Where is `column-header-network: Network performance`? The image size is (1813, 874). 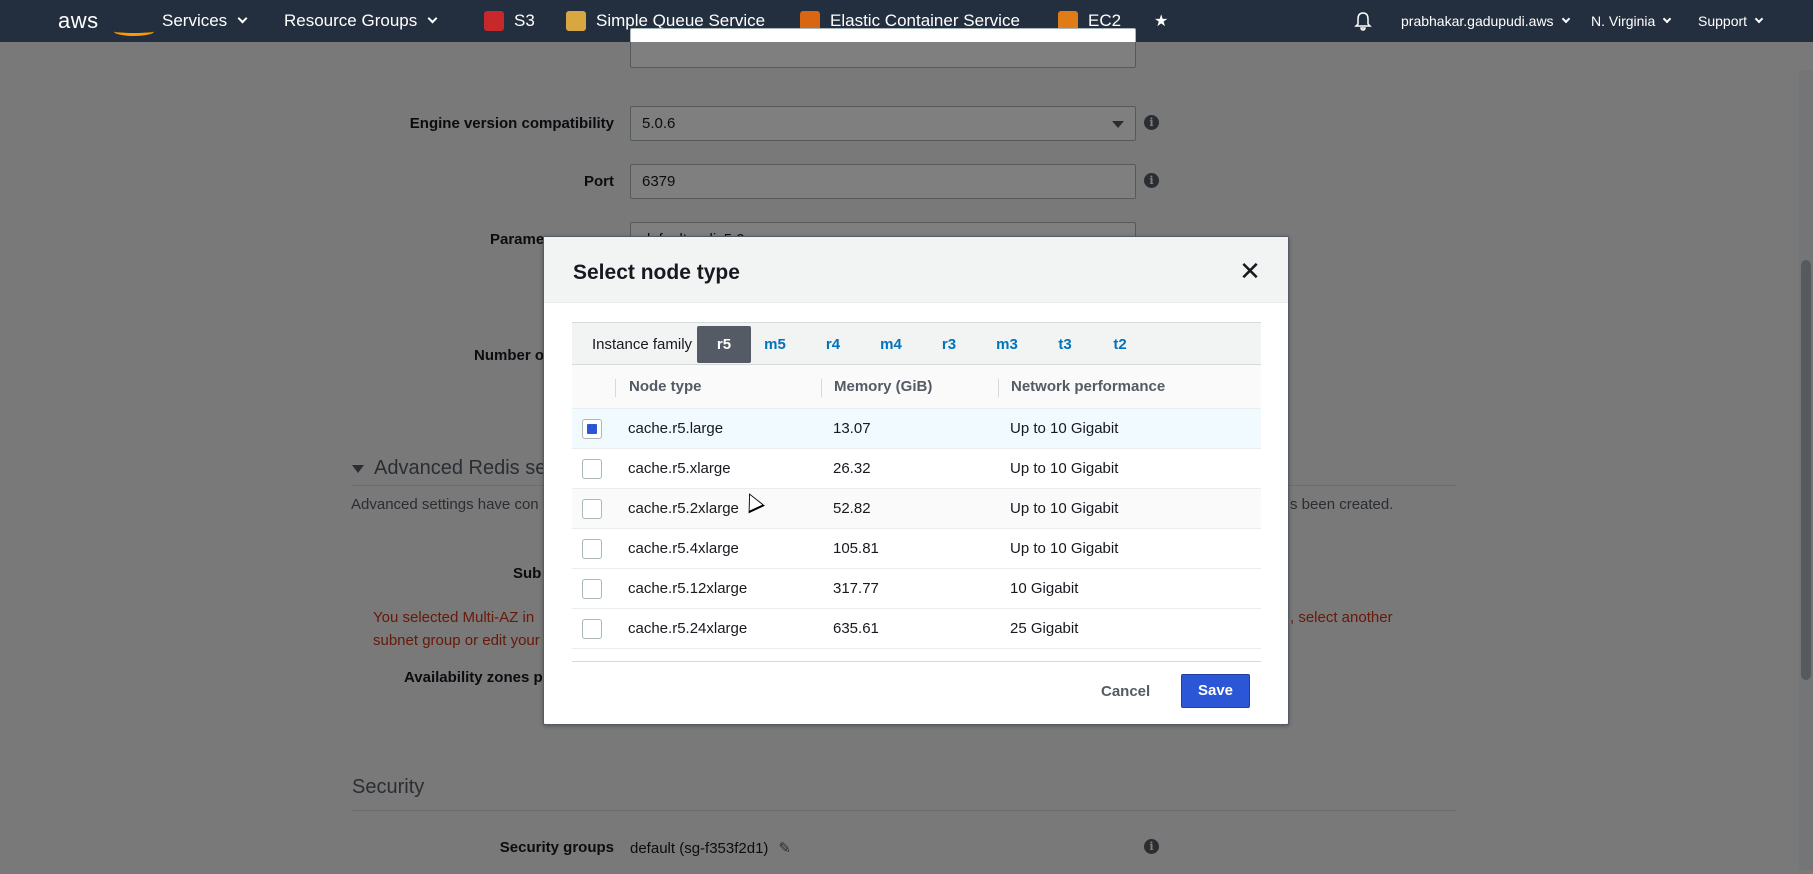
column-header-network: Network performance is located at coordinates (1088, 387).